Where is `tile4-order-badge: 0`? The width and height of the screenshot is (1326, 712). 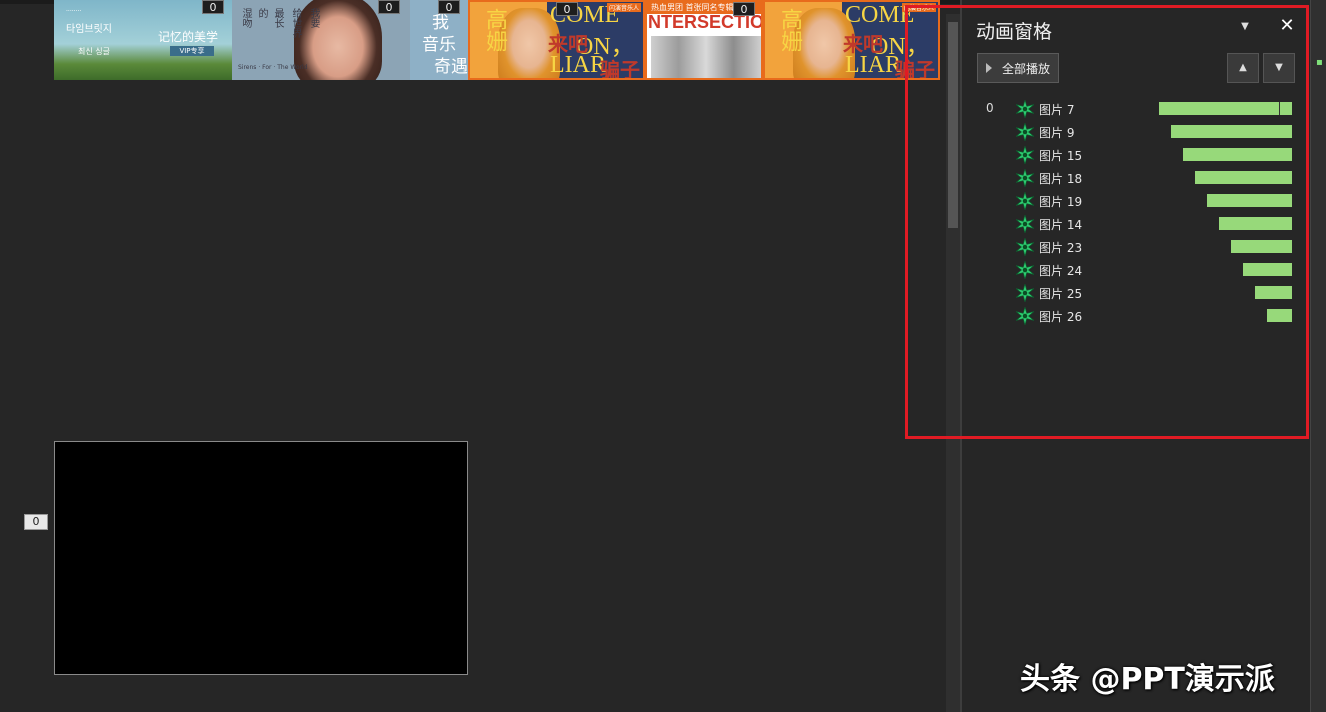 tile4-order-badge: 0 is located at coordinates (567, 9).